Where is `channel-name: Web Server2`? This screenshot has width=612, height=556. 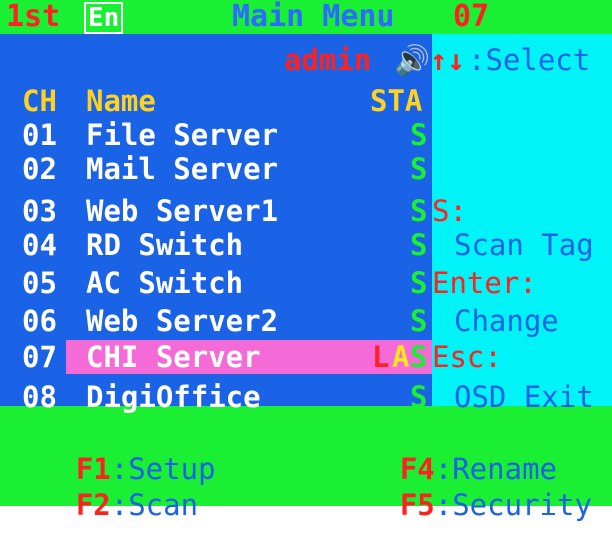
channel-name: Web Server2 is located at coordinates (182, 321).